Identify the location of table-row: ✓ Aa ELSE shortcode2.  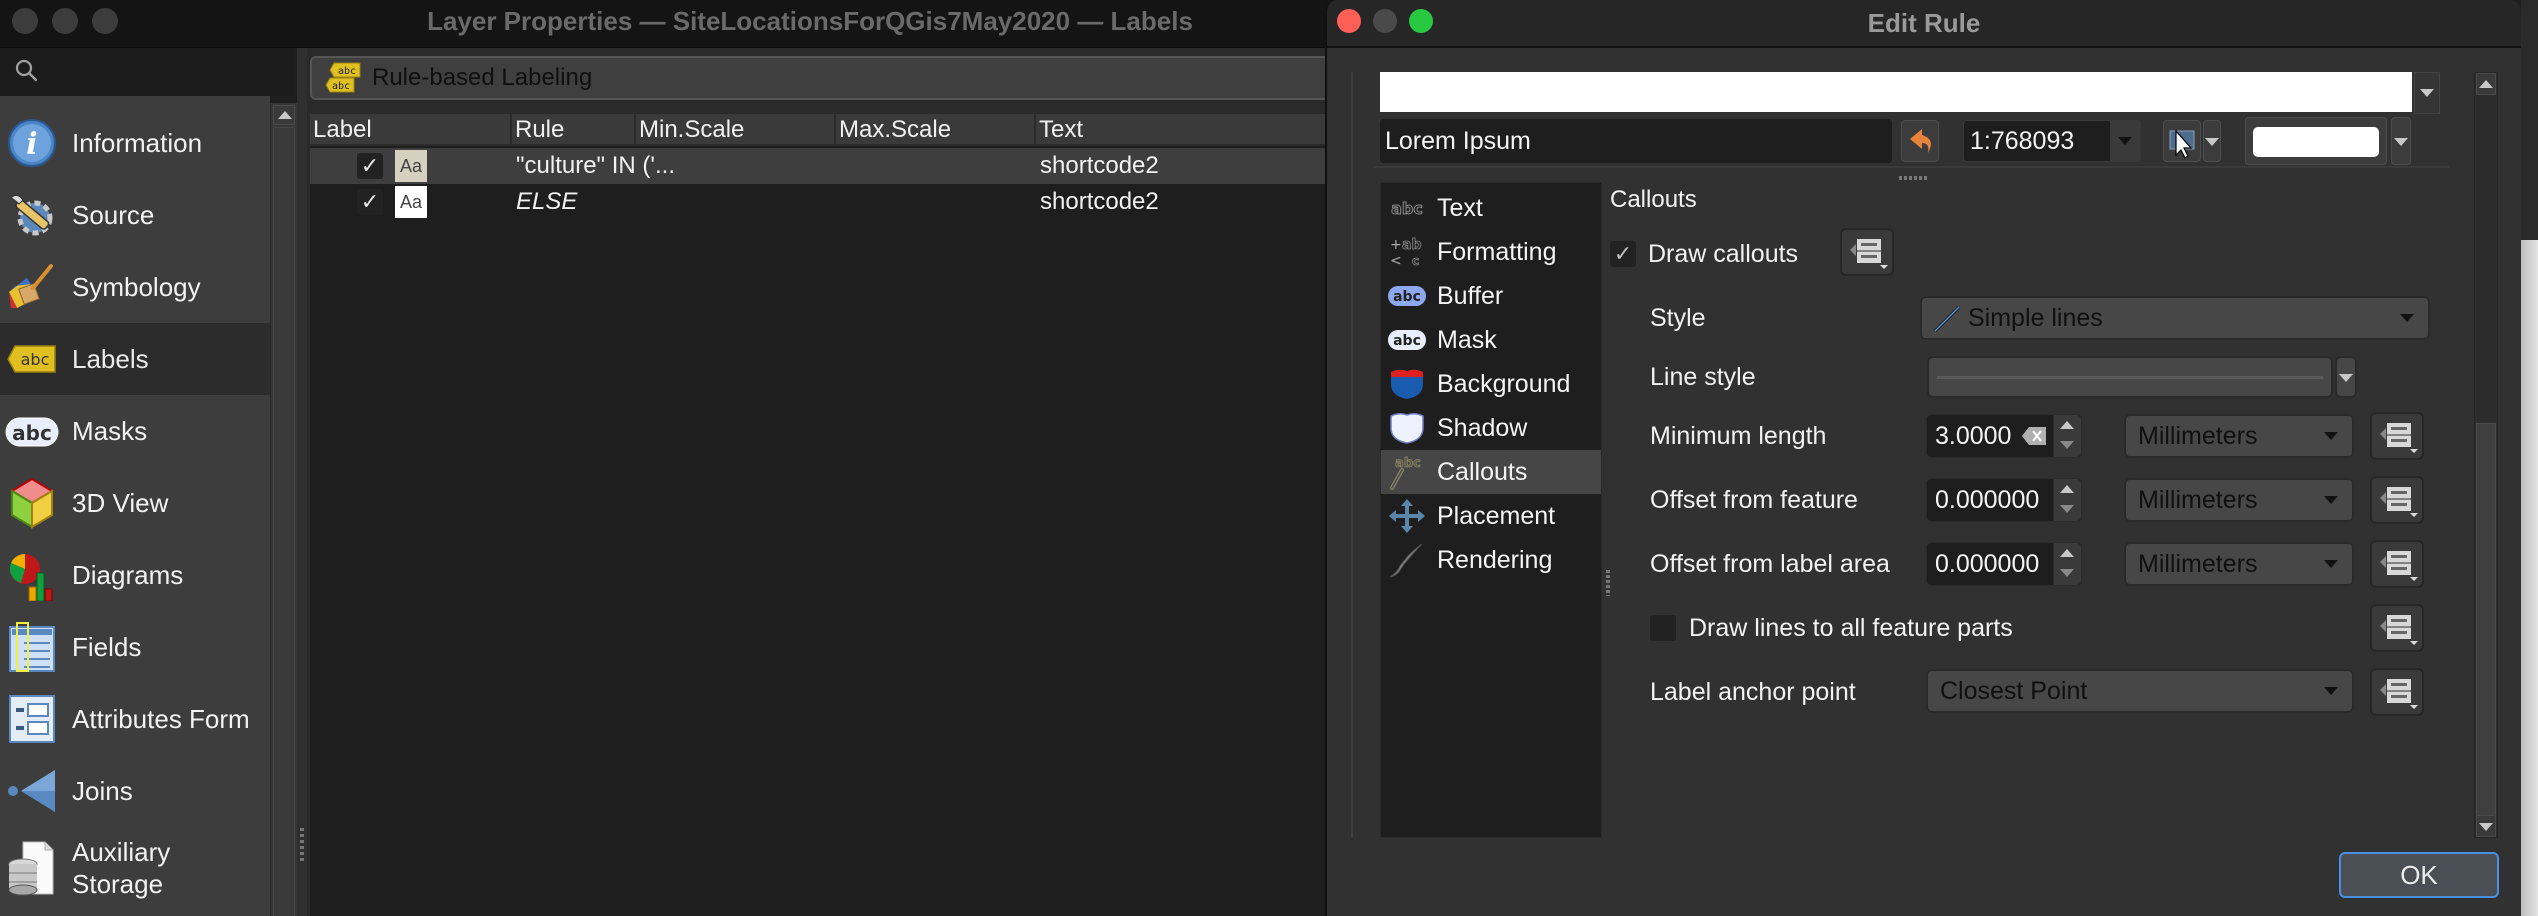
(825, 202).